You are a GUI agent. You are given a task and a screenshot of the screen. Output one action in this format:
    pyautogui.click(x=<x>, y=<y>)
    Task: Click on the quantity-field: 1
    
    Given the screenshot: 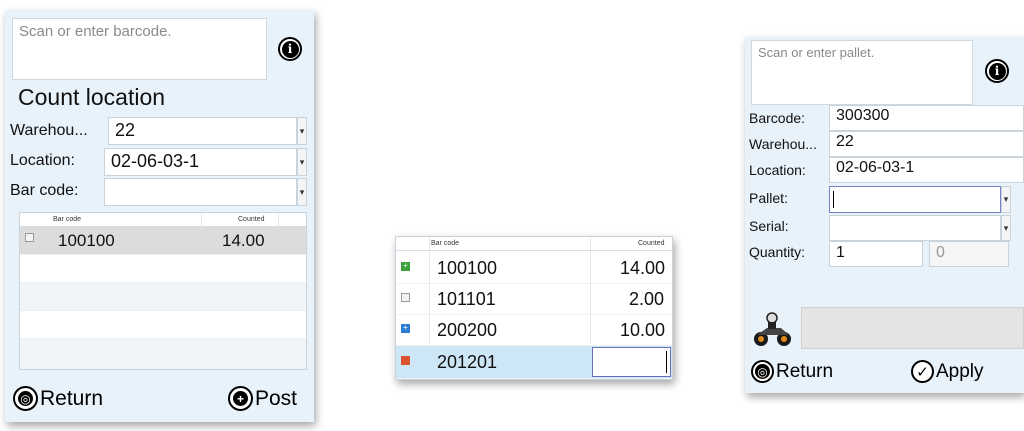 What is the action you would take?
    pyautogui.click(x=876, y=254)
    